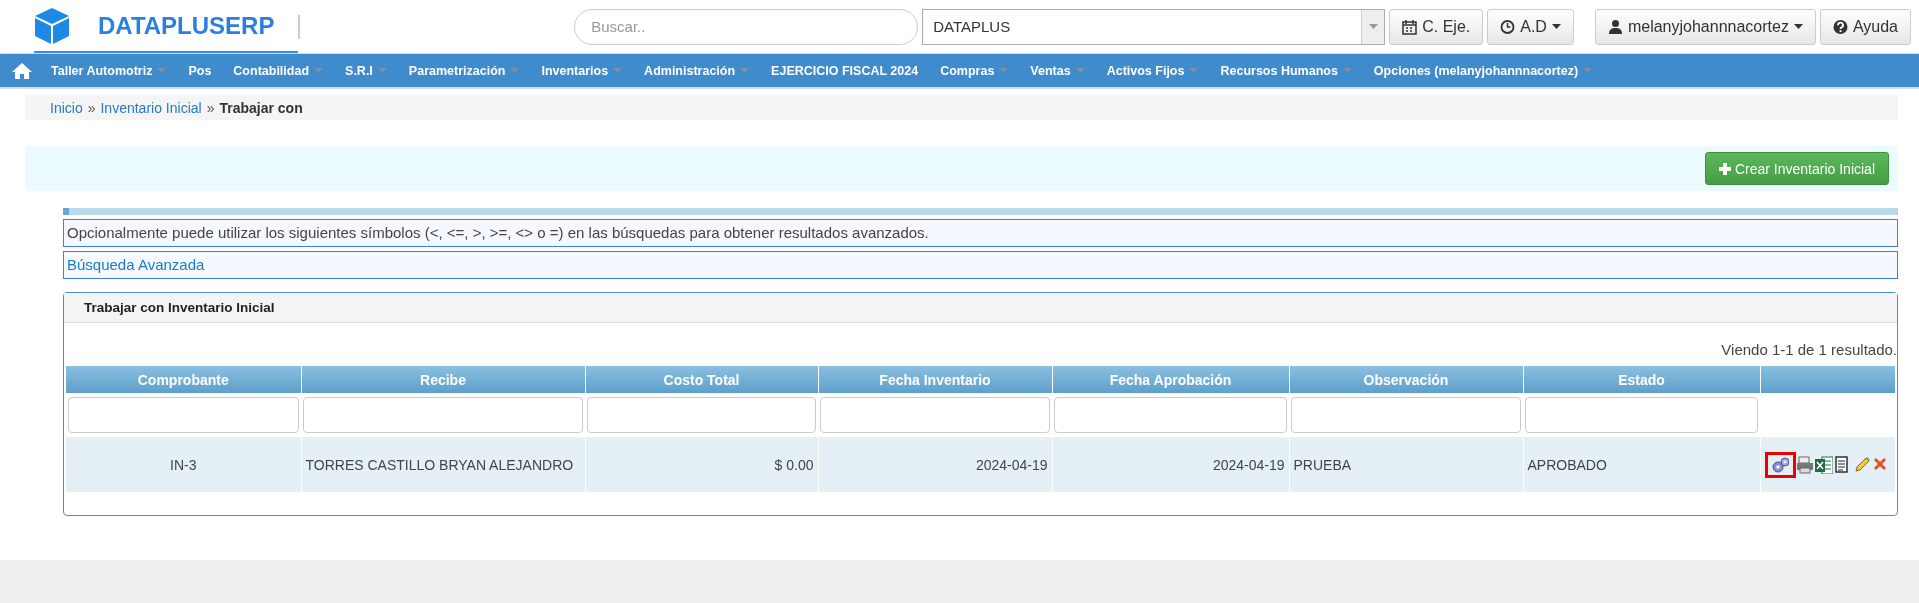 Image resolution: width=1919 pixels, height=603 pixels. What do you see at coordinates (582, 70) in the screenshot?
I see `menu-item: Inventarios` at bounding box center [582, 70].